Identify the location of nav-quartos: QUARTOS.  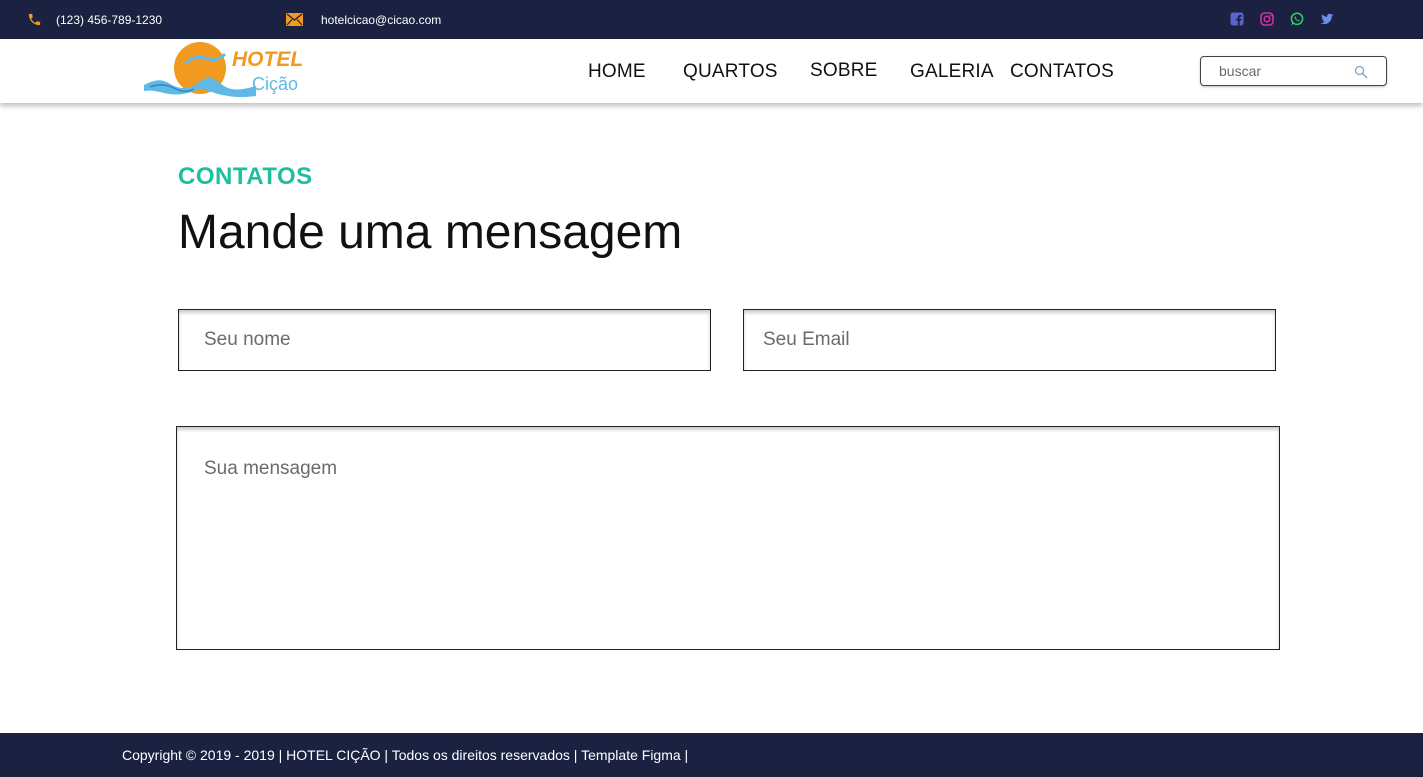
(730, 72).